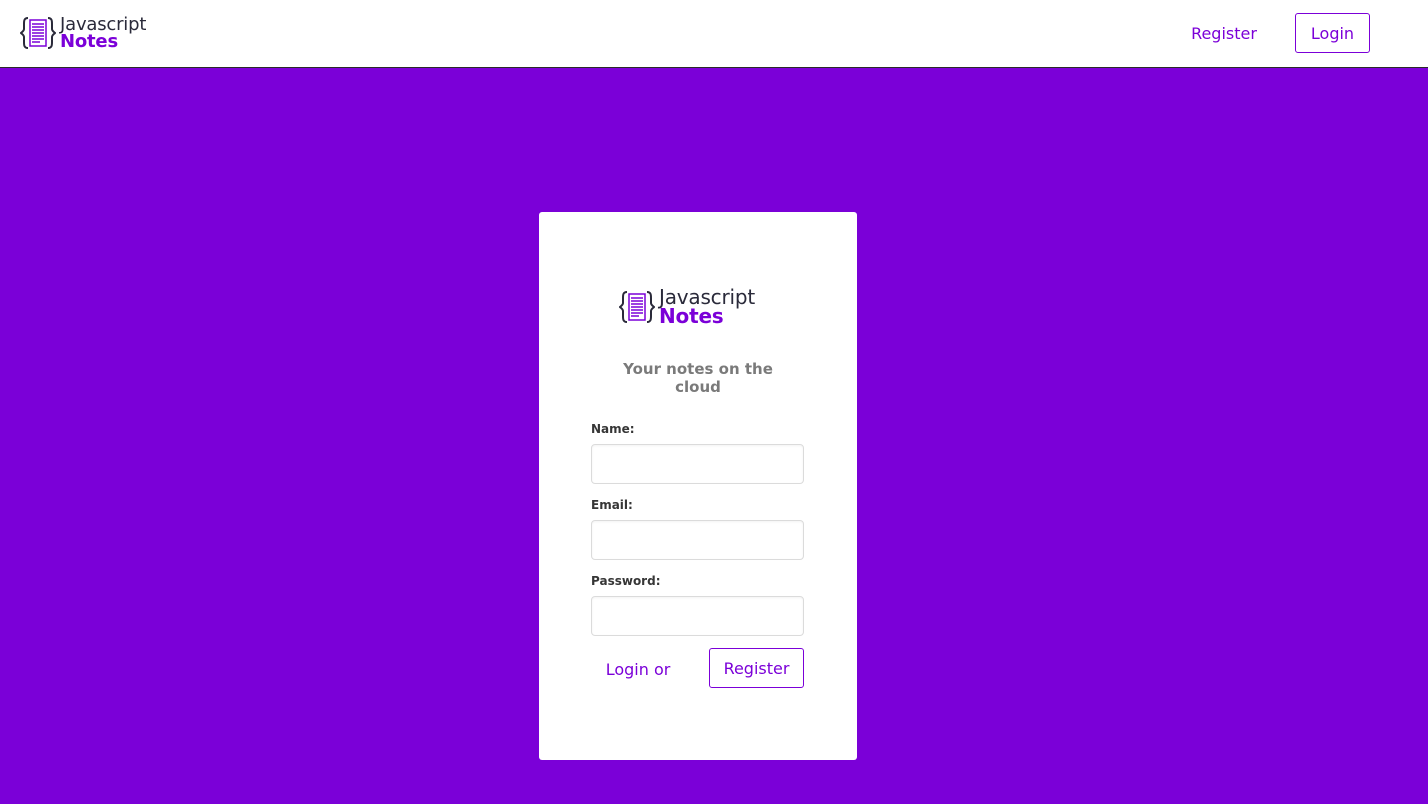  I want to click on card-subtitle: Your notes on the cloud, so click(698, 378).